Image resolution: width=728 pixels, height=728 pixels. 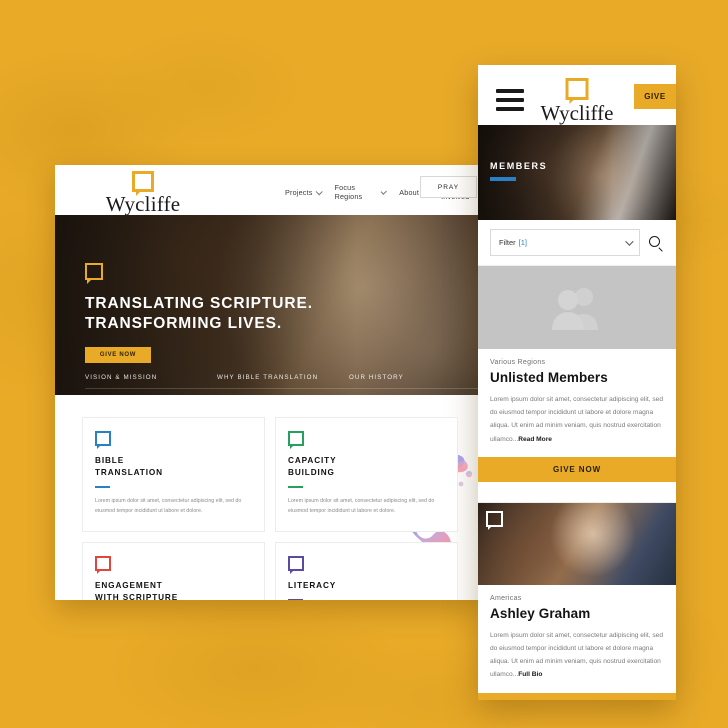 What do you see at coordinates (94, 273) in the screenshot?
I see `hero-speech-bubble-icon` at bounding box center [94, 273].